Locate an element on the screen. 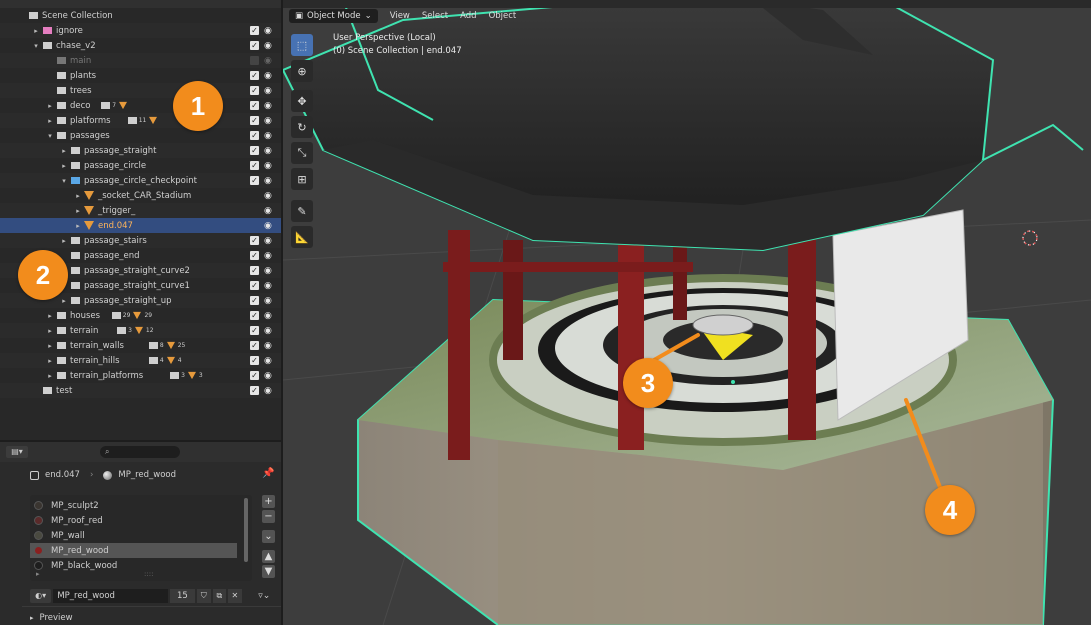 Image resolution: width=1091 pixels, height=625 pixels. menu-select: Select is located at coordinates (435, 16).